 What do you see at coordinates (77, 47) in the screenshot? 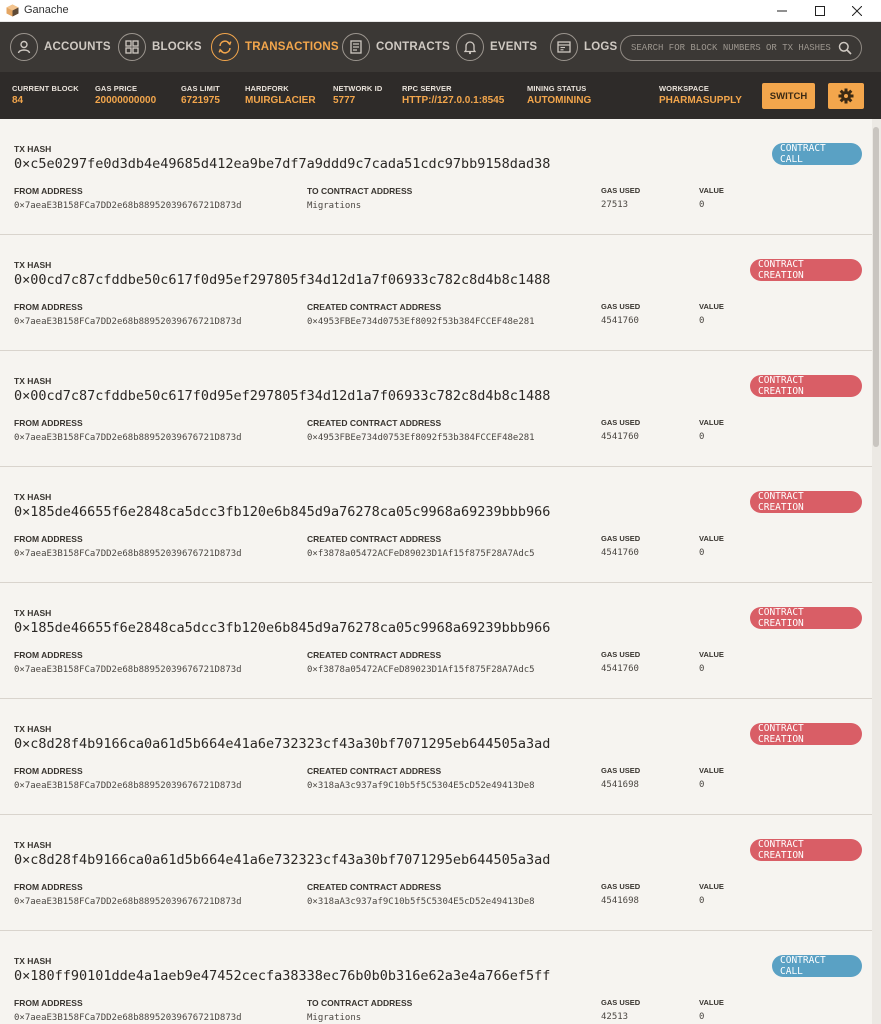
I see `nav-accounts-label: ACCOUNTS` at bounding box center [77, 47].